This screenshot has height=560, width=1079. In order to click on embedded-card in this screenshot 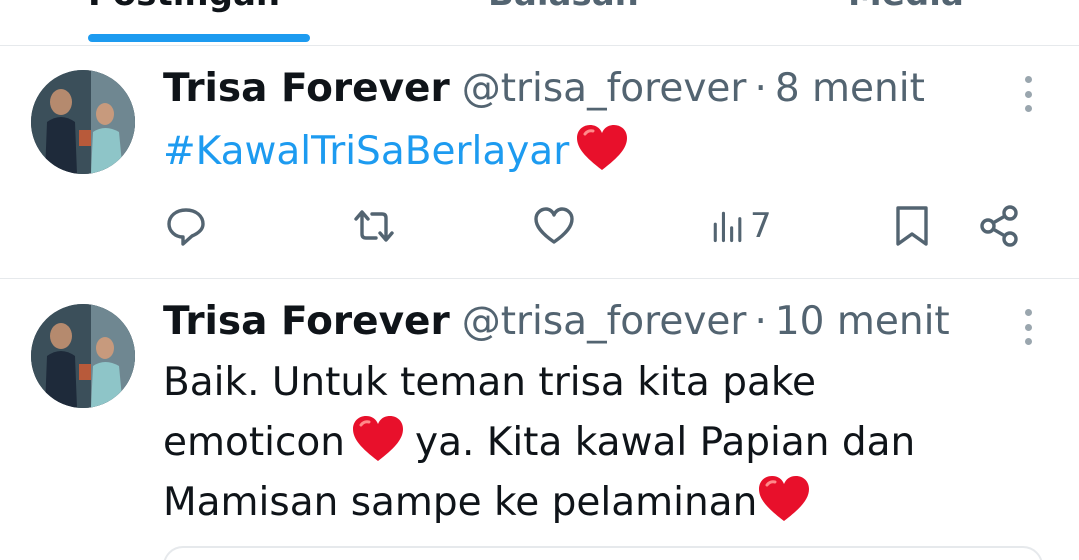, I will do `click(603, 553)`.